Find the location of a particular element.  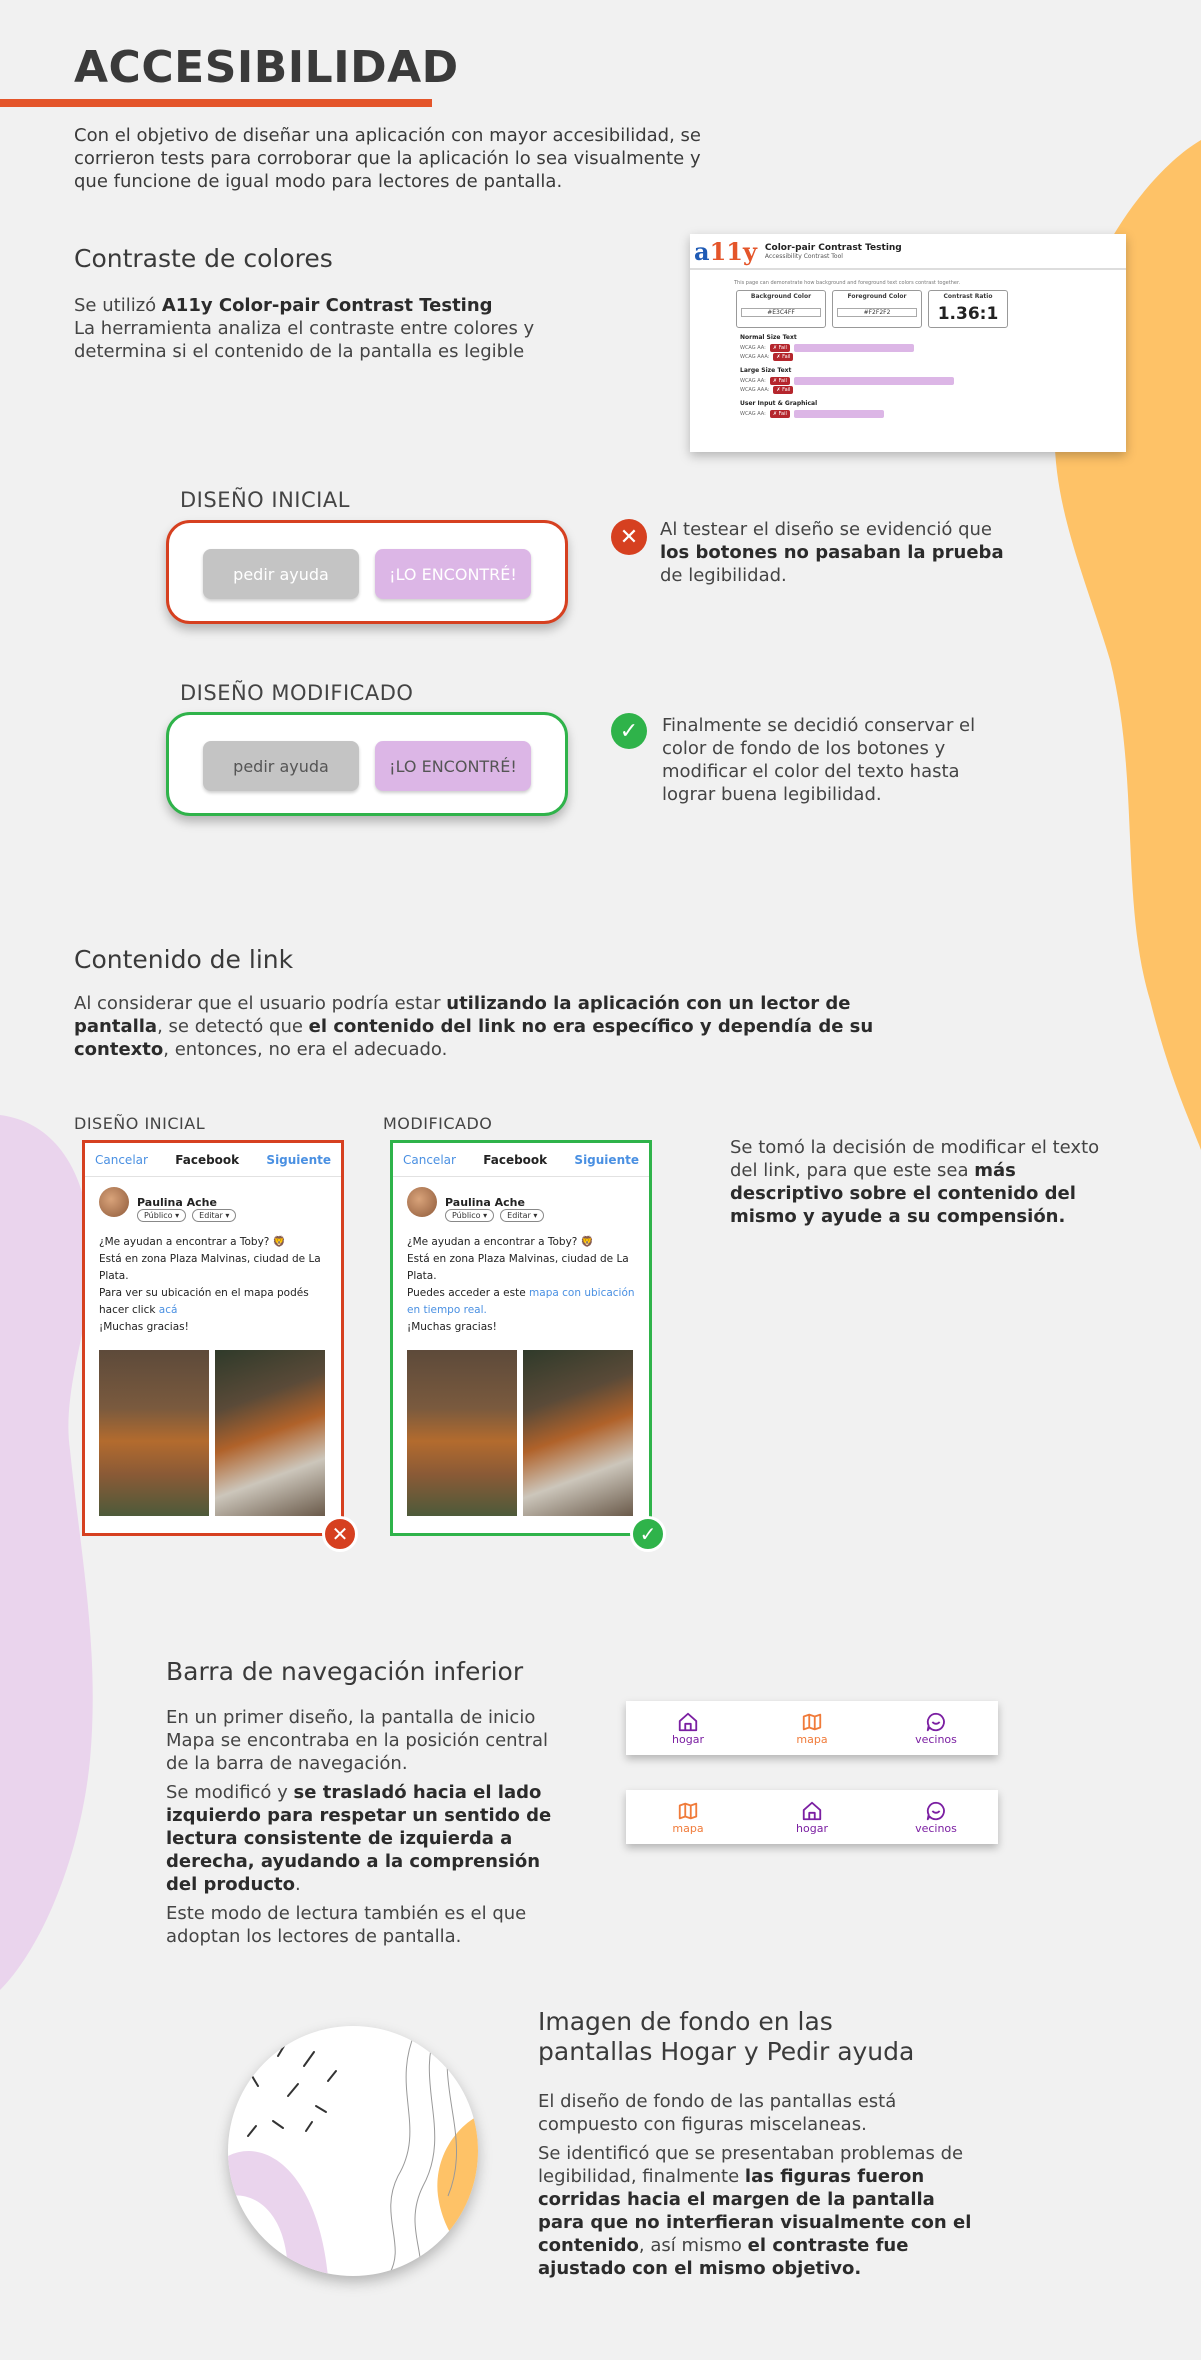

background-illustration is located at coordinates (353, 2151).